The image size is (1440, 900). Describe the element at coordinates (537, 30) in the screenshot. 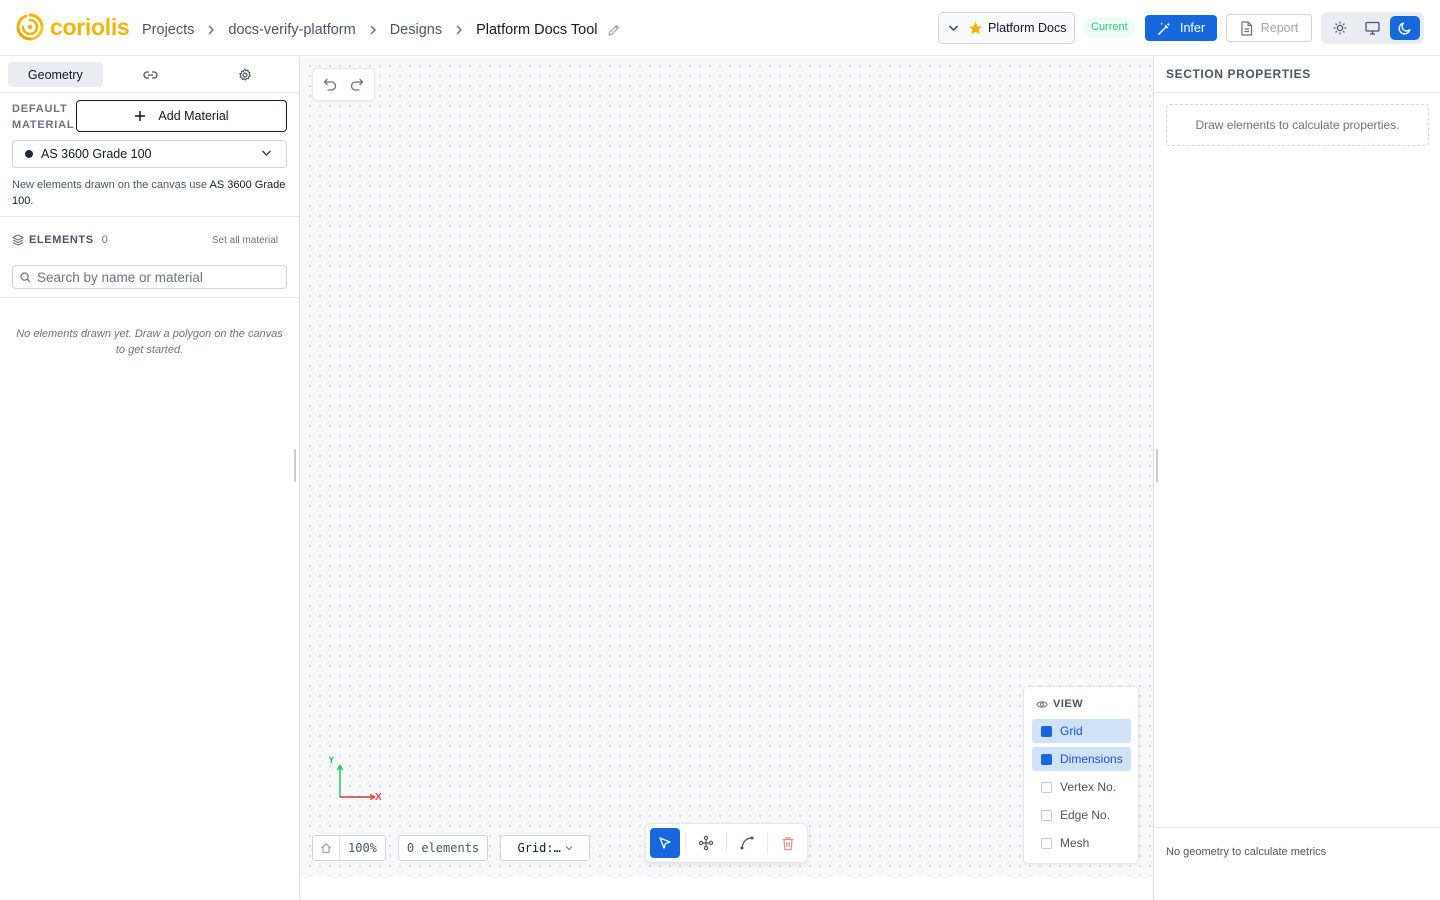

I see `design-title: Platform Docs Tool` at that location.